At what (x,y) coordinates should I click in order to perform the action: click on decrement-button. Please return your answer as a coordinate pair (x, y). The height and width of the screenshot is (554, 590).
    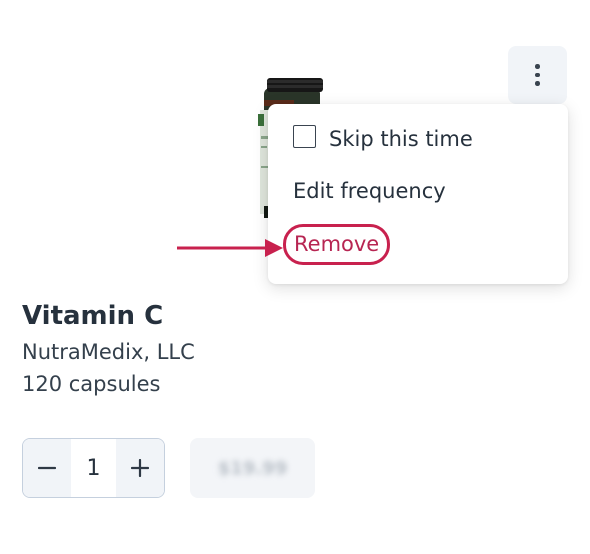
    Looking at the image, I should click on (47, 468).